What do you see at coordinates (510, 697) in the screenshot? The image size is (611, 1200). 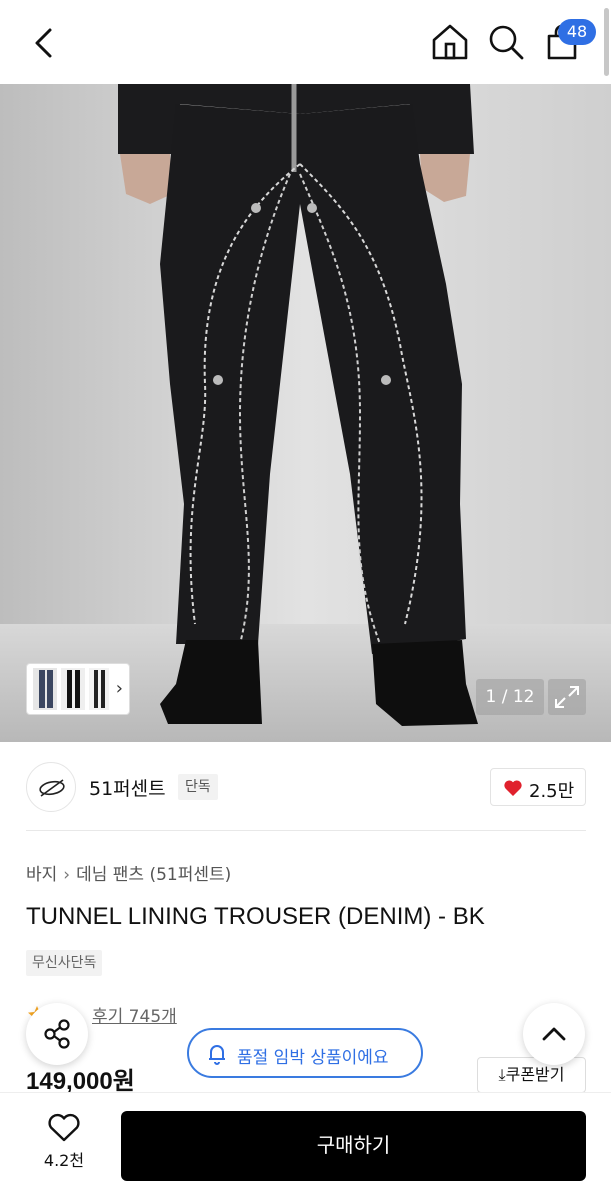 I see `image-counter: 1 / 12` at bounding box center [510, 697].